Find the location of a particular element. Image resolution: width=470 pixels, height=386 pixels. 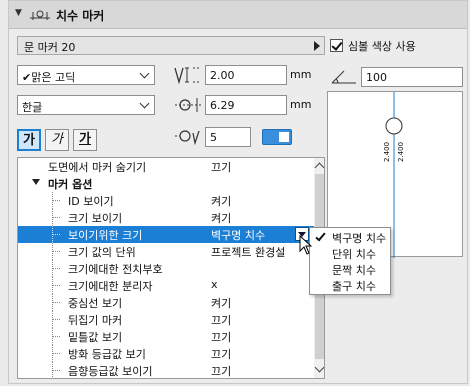

list-item: 중심선 보기 켜기 is located at coordinates (166, 302).